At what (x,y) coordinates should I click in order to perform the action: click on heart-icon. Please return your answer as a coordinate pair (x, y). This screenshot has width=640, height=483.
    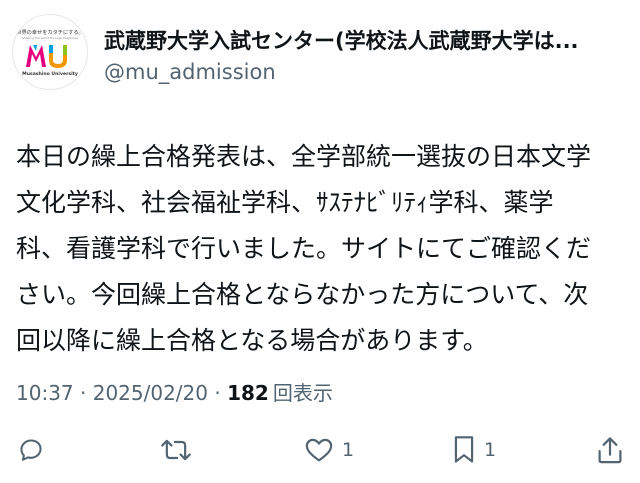
    Looking at the image, I should click on (319, 450).